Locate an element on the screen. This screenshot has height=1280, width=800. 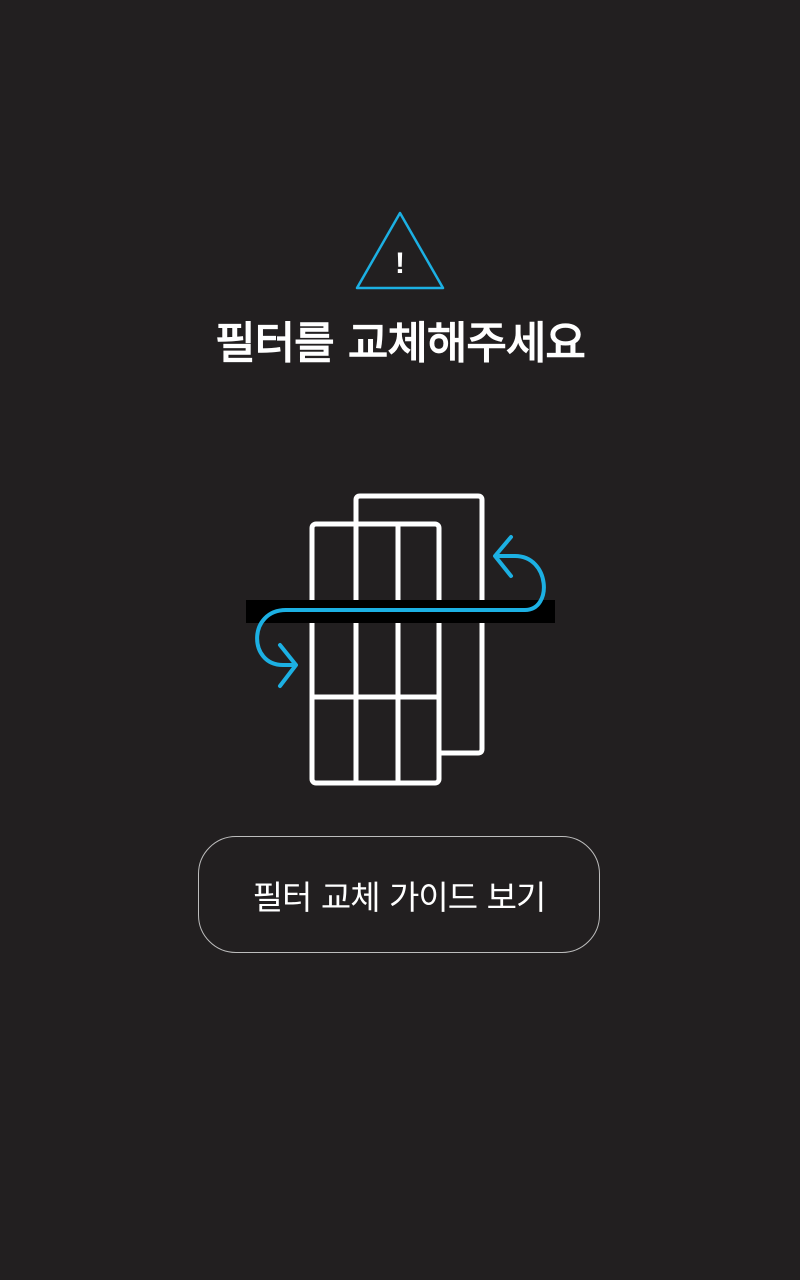
warning-mark: ! is located at coordinates (400, 263).